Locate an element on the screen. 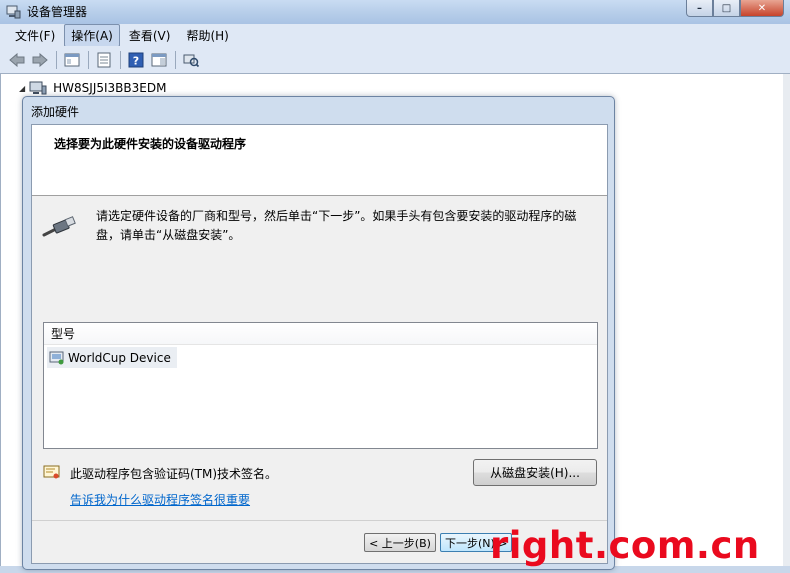 This screenshot has height=573, width=790. forward-button is located at coordinates (40, 60).